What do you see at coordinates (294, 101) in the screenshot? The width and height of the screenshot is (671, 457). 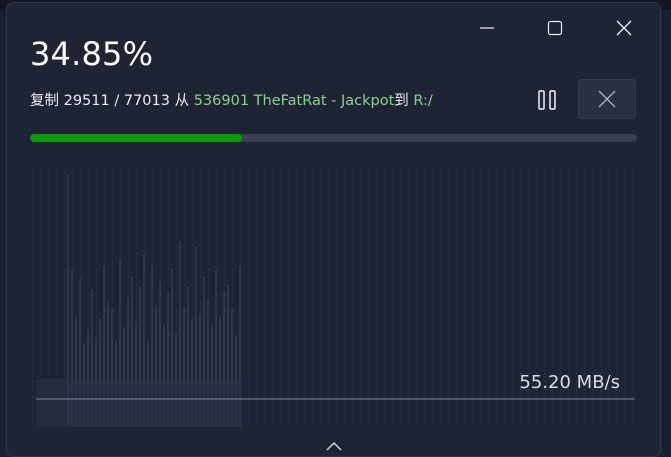 I see `source-link: 536901 TheFatRat - Jackpot` at bounding box center [294, 101].